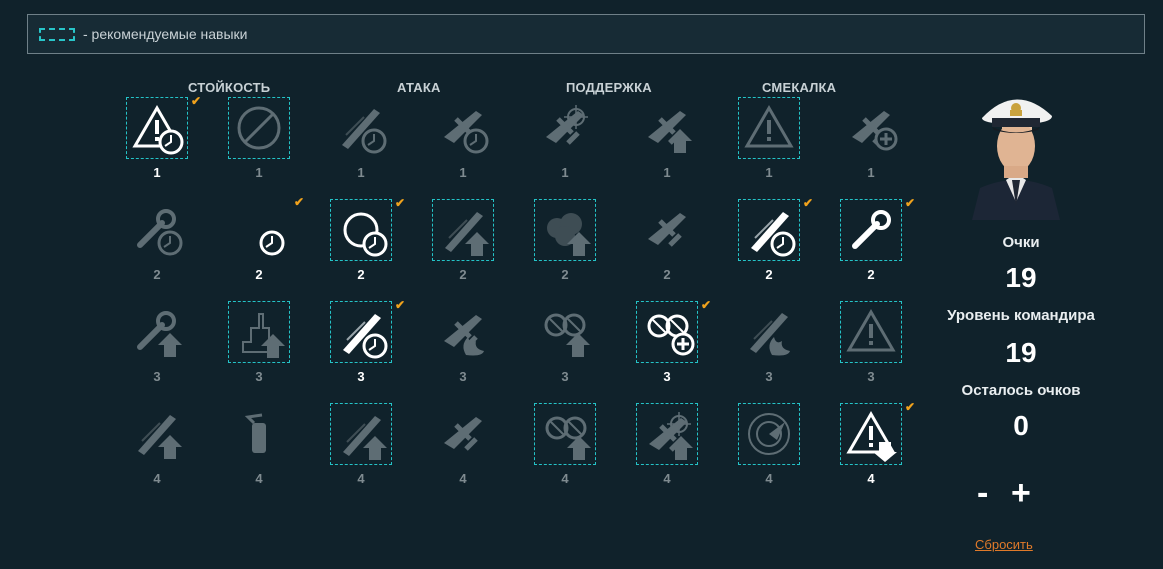 This screenshot has height=569, width=1163. Describe the element at coordinates (586, 34) in the screenshot. I see `recommended-skills-legend: - рекомендуемые навыки` at that location.